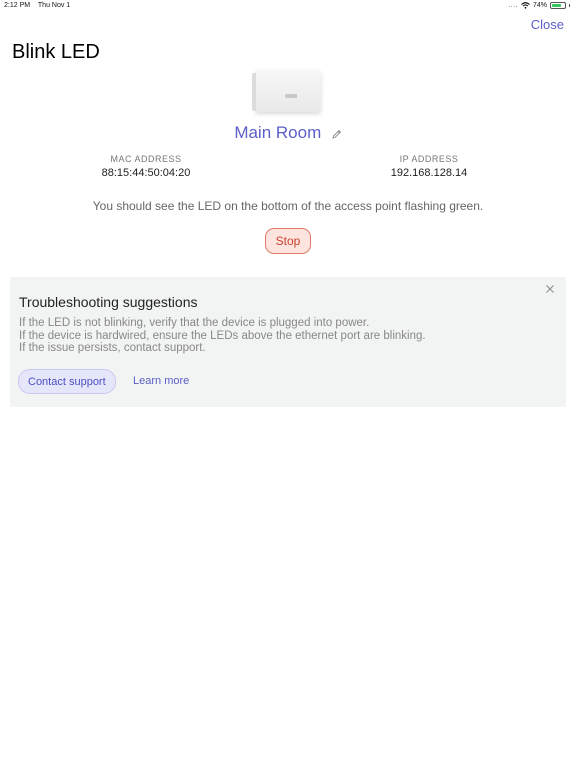  Describe the element at coordinates (525, 5) in the screenshot. I see `wifi-icon` at that location.